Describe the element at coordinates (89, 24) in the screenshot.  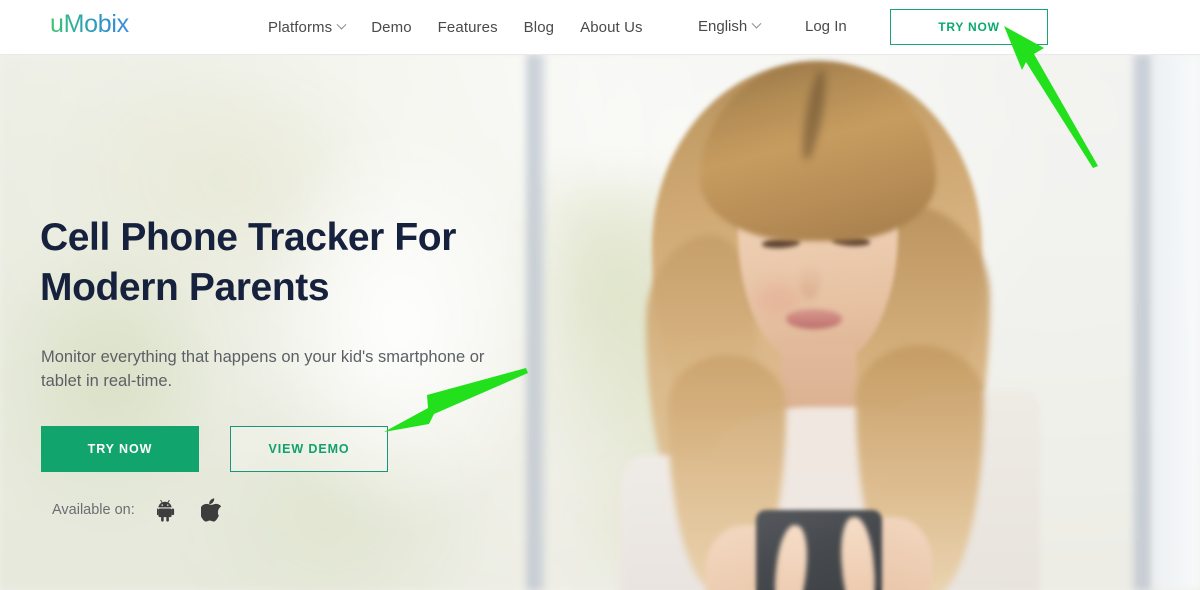
I see `brand-logo: uMobix` at that location.